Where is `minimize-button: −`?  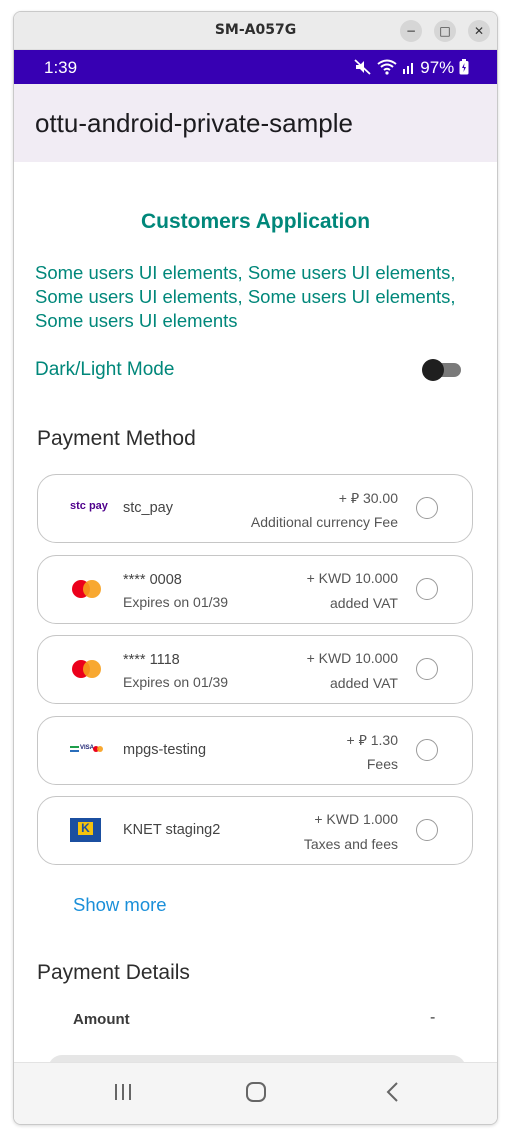 minimize-button: − is located at coordinates (411, 31).